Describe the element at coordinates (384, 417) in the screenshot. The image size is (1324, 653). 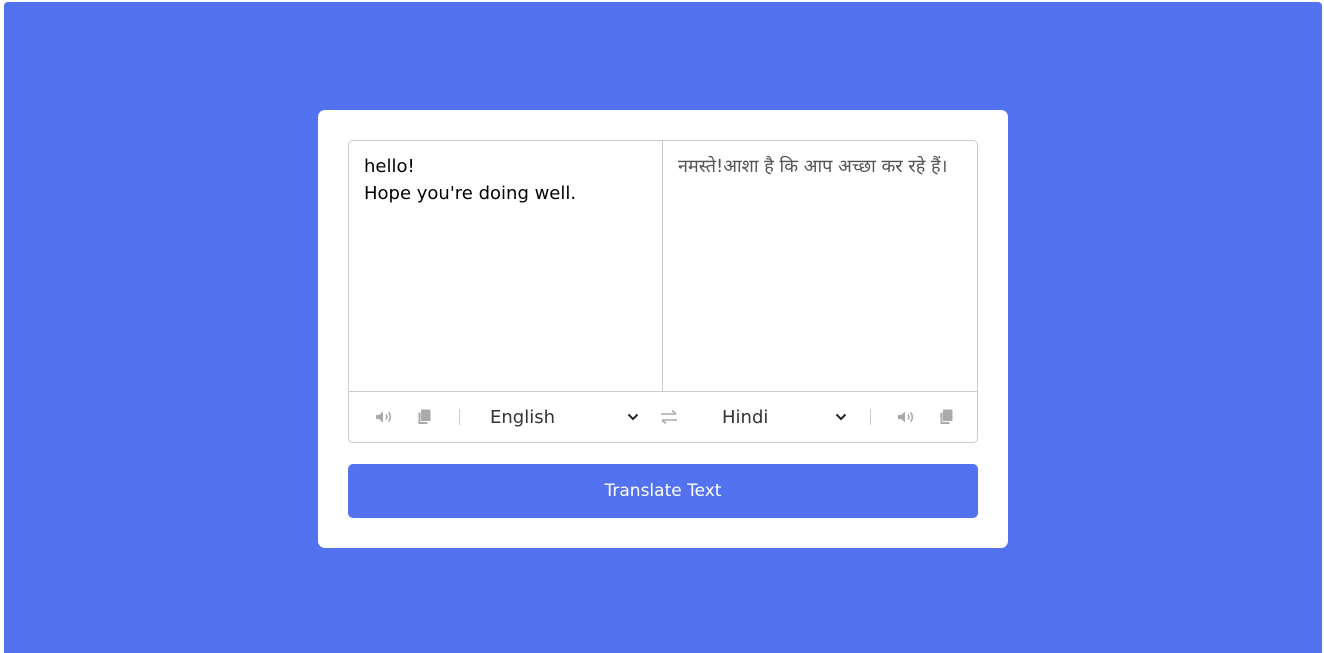
I see `from-speak-icon` at that location.